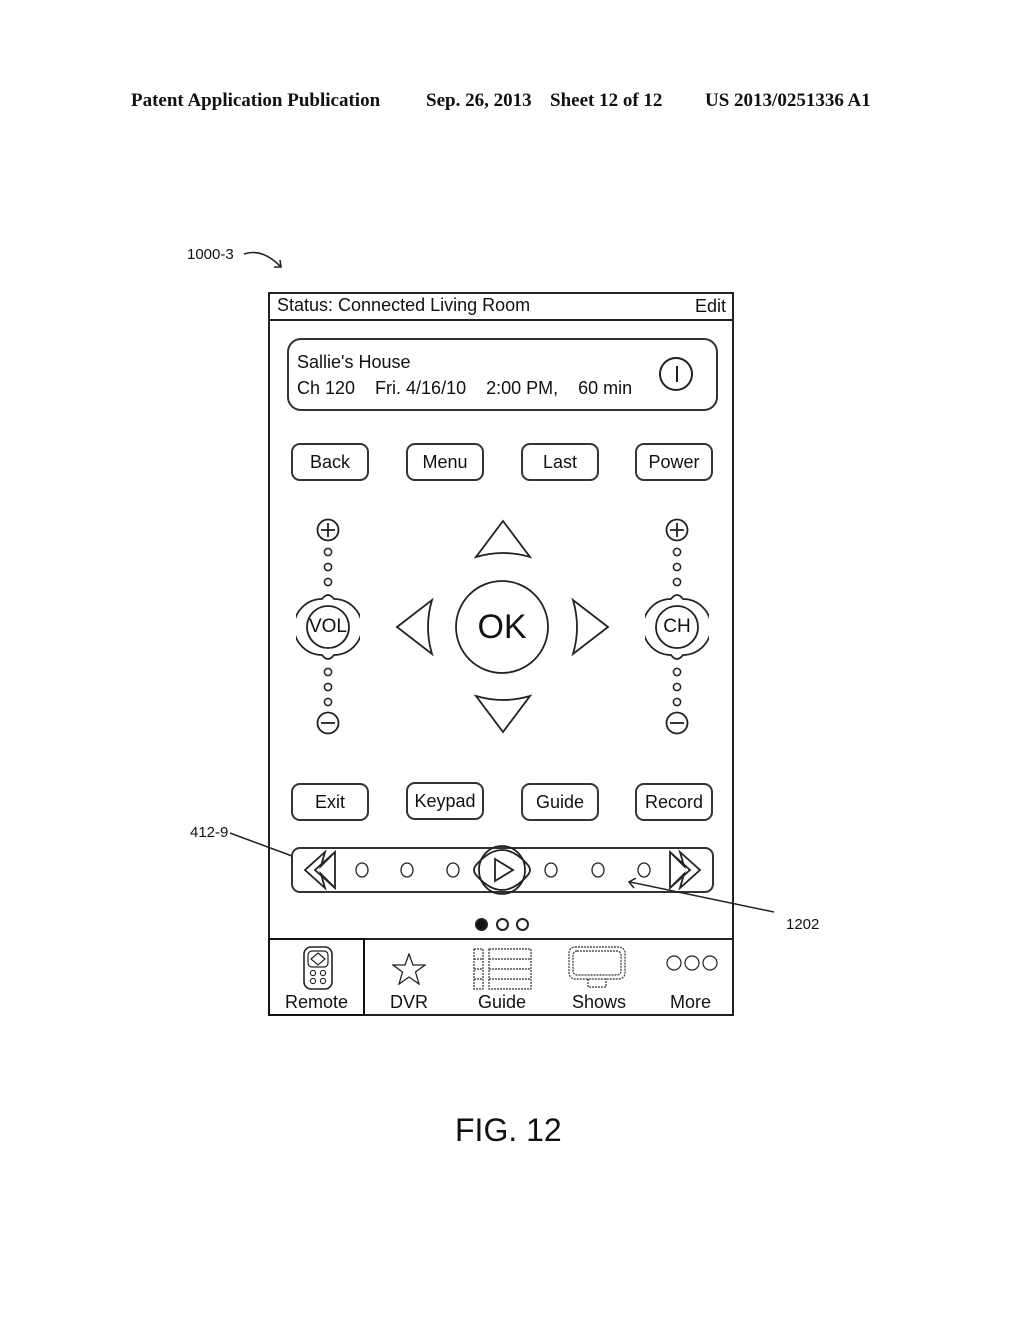  I want to click on publication-label: Patent Application Publication, so click(256, 100).